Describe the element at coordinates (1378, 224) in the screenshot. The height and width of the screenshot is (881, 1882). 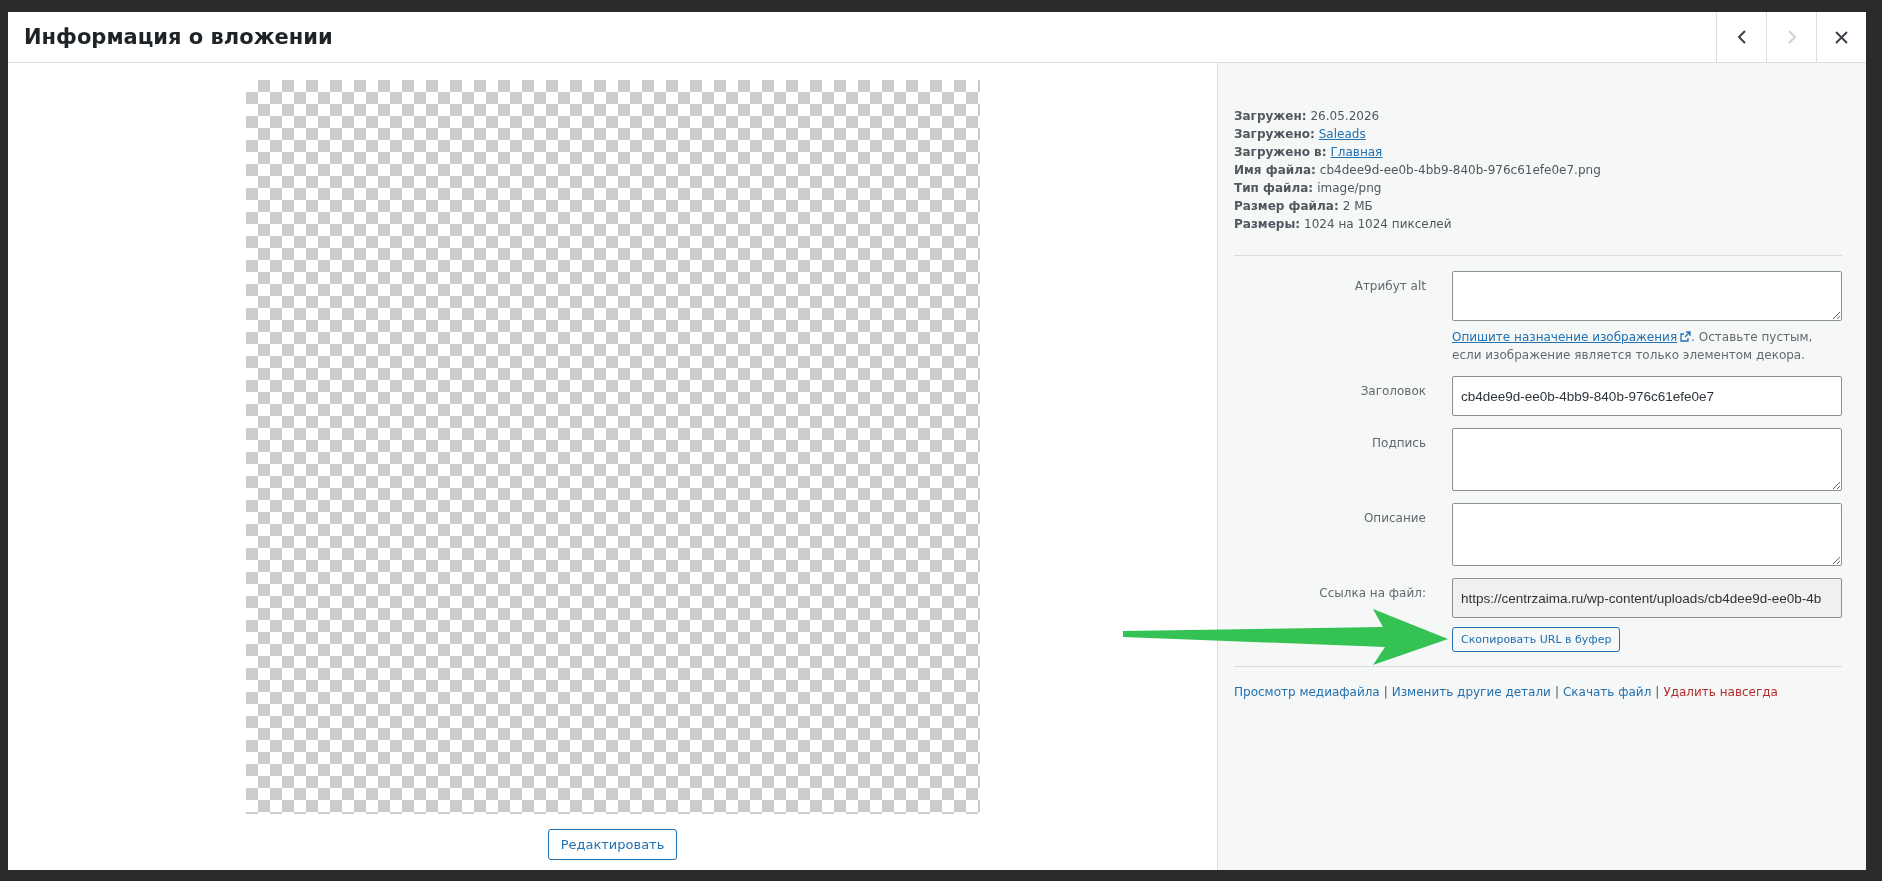
I see `detail-value: 1024 на 1024 пикселей` at that location.